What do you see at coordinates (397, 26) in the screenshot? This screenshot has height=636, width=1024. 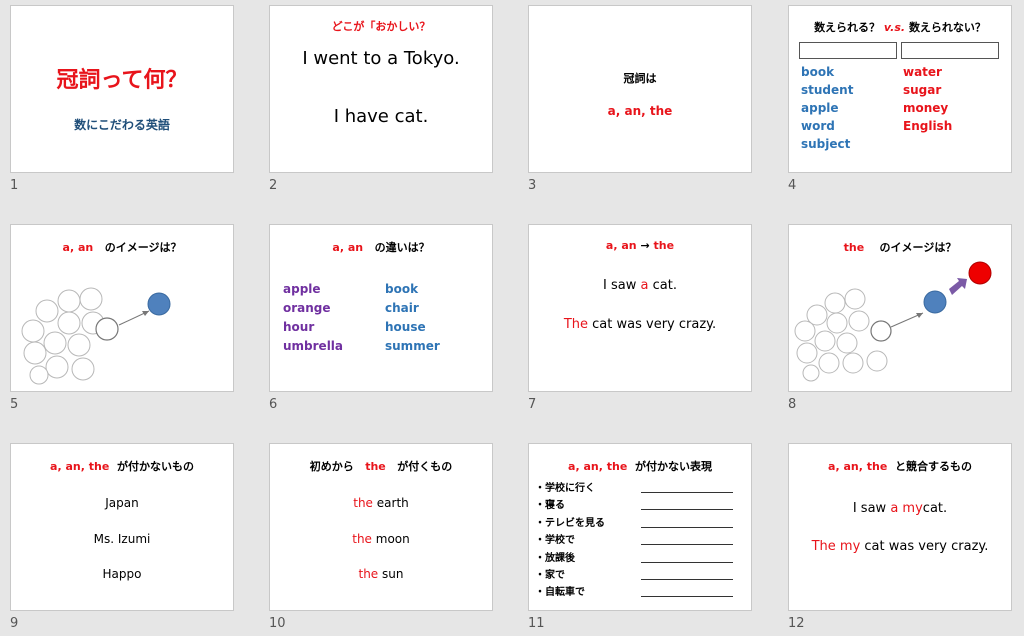 I see `title-part: 「おかしい？` at bounding box center [397, 26].